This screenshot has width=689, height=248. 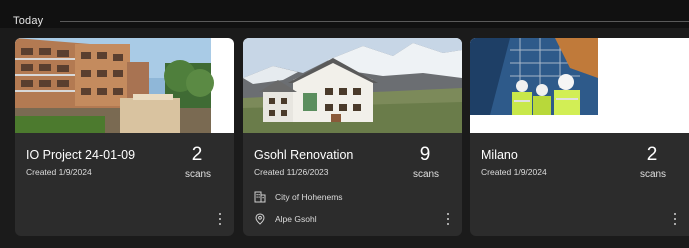 I want to click on project-location: Alpe Gsohl, so click(x=285, y=219).